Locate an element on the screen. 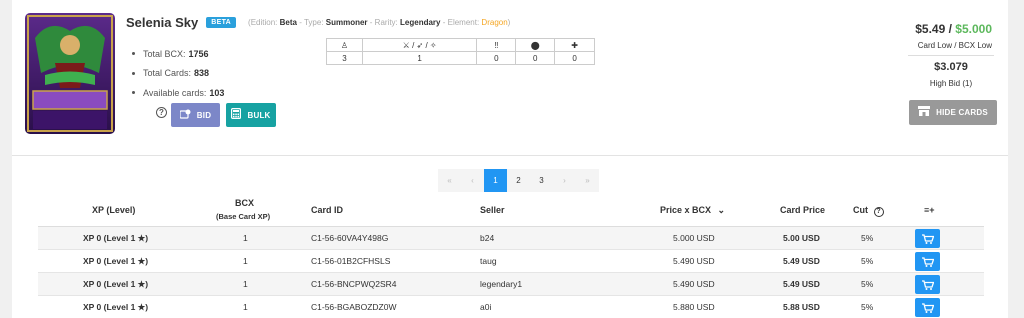  col-price-bcx: Price x BCX ⌄ is located at coordinates (692, 210).